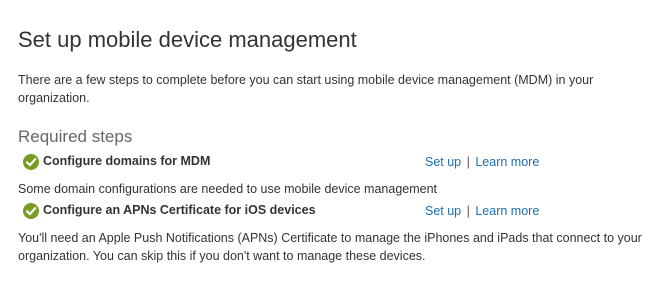 The image size is (651, 284). Describe the element at coordinates (127, 161) in the screenshot. I see `step-title: Configure domains for MDM` at that location.